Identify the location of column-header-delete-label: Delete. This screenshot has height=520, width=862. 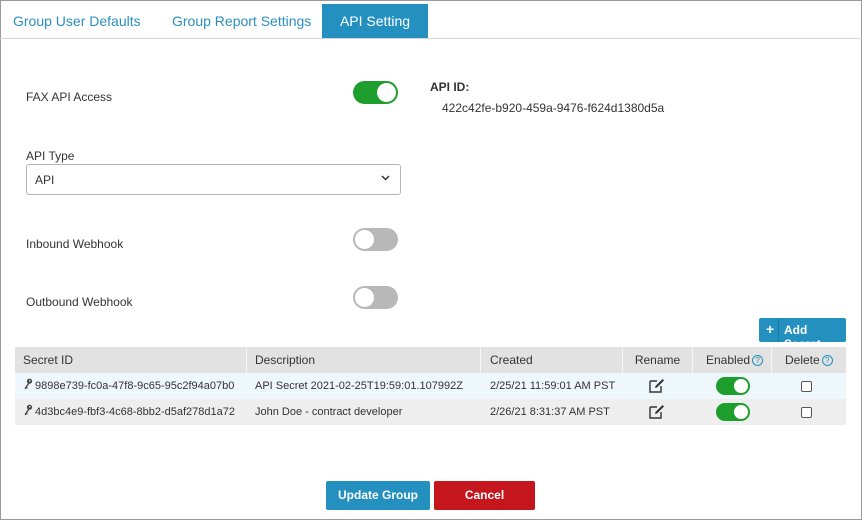
(802, 360).